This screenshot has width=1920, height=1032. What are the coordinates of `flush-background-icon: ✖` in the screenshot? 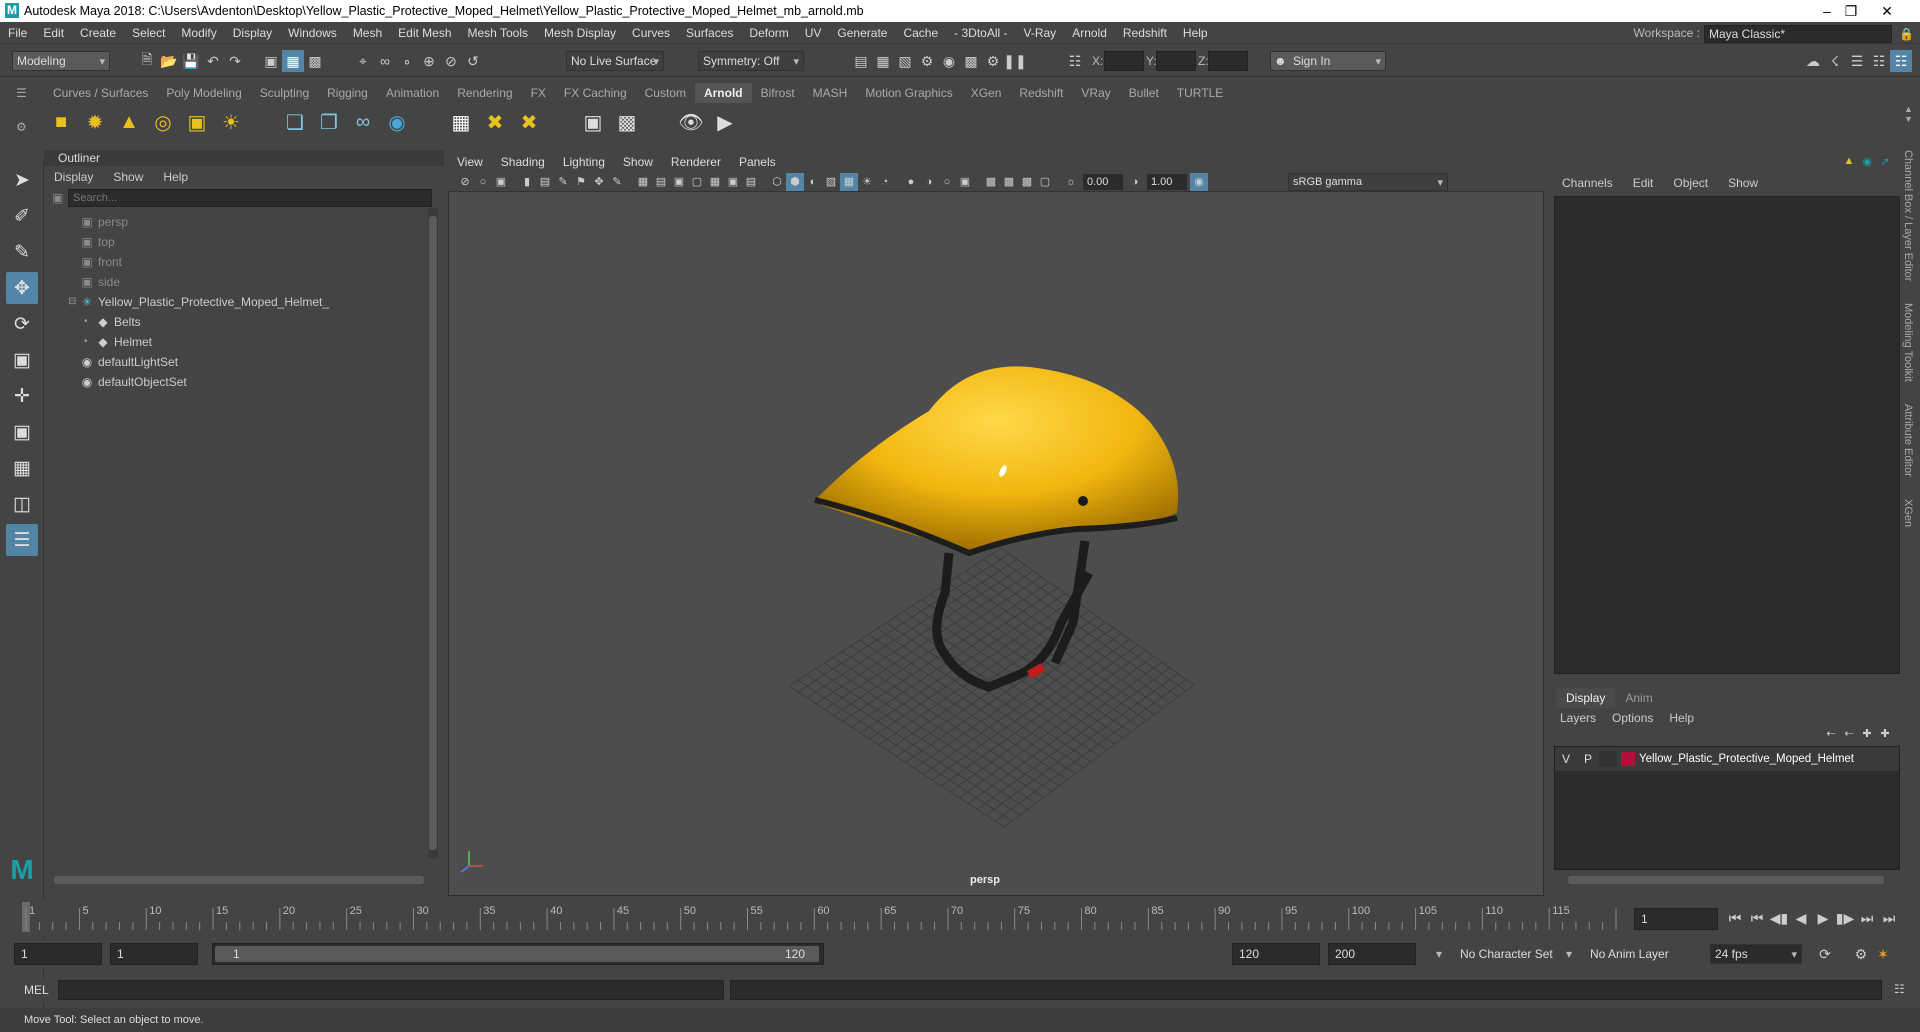 It's located at (495, 122).